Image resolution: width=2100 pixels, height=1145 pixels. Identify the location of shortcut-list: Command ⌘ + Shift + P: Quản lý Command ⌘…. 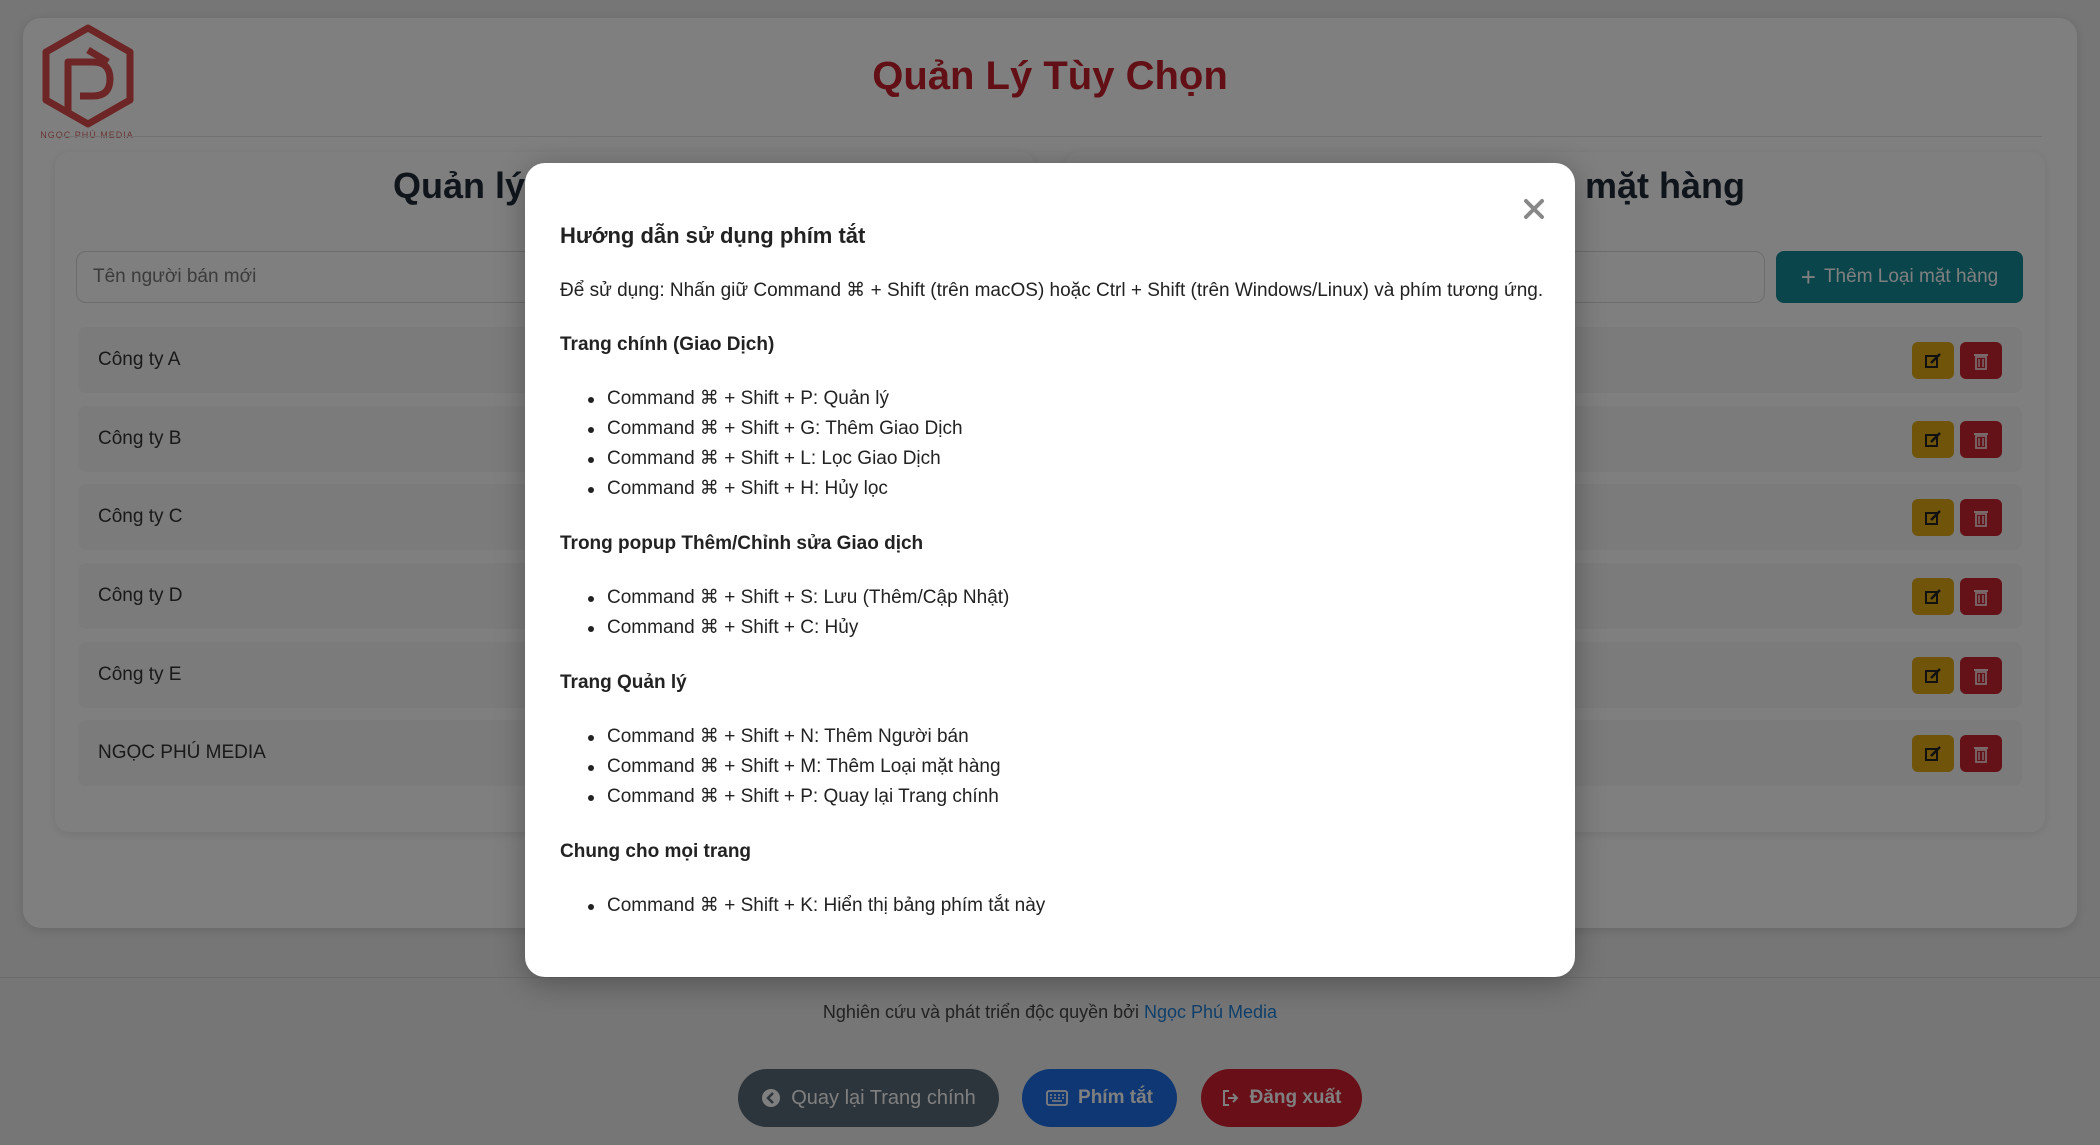
(774, 444).